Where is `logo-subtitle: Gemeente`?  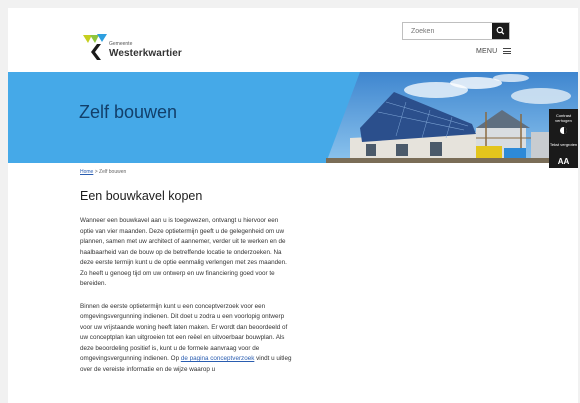
logo-subtitle: Gemeente is located at coordinates (121, 44).